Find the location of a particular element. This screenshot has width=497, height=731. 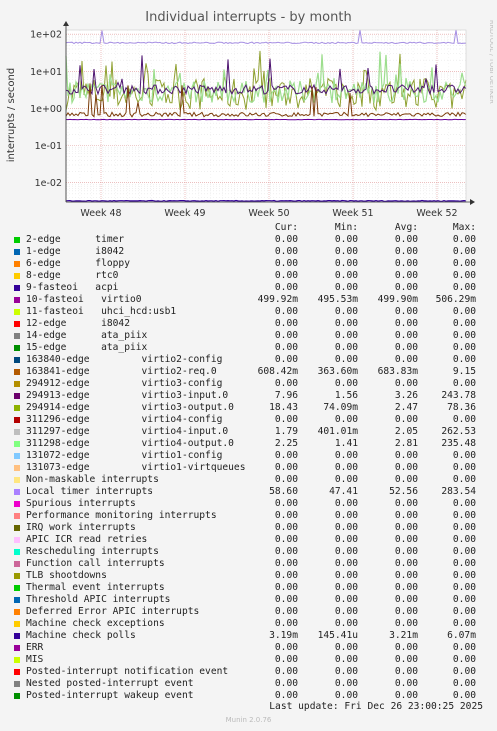

legend-cur: 499.92m is located at coordinates (277, 299).